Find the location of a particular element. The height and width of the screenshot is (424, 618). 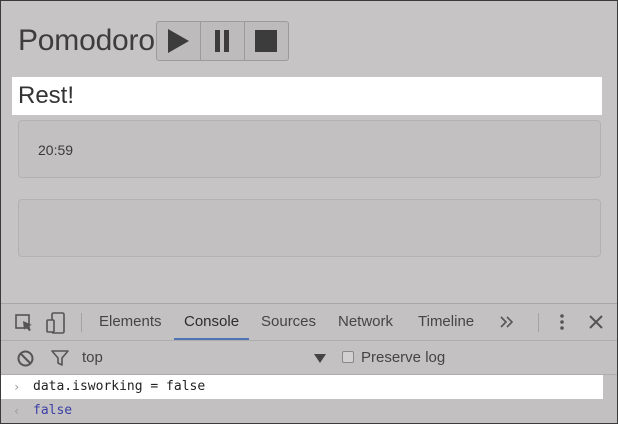

filter-icon is located at coordinates (60, 358).